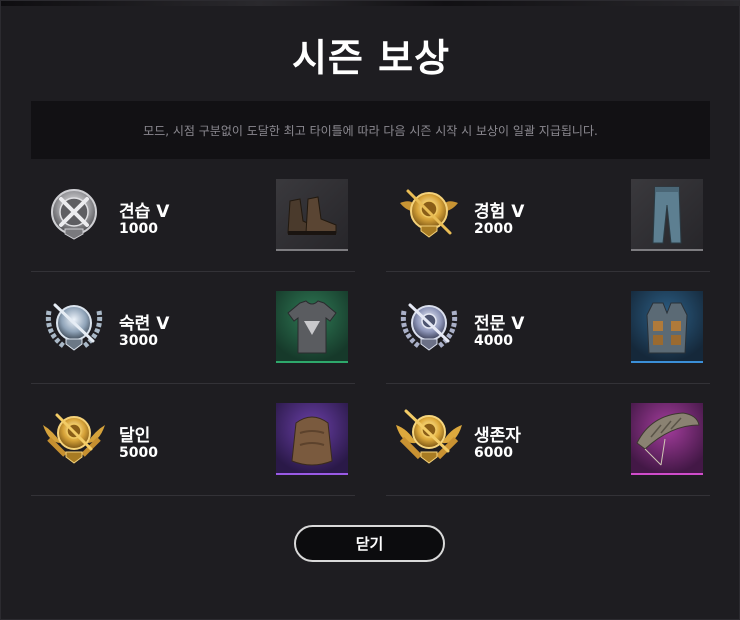 The image size is (740, 620). What do you see at coordinates (135, 436) in the screenshot?
I see `tier-name: 달인` at bounding box center [135, 436].